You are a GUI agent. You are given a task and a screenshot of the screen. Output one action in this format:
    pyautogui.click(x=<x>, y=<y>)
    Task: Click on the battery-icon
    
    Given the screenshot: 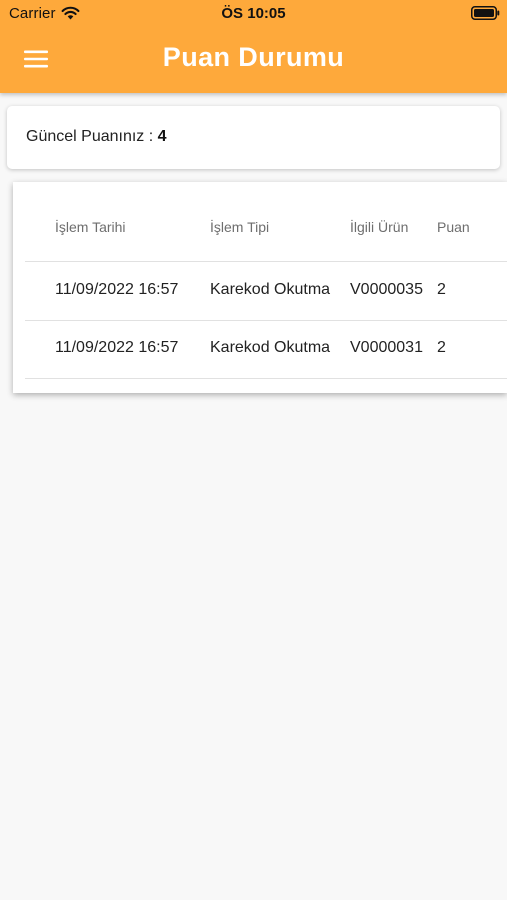 What is the action you would take?
    pyautogui.click(x=485, y=13)
    